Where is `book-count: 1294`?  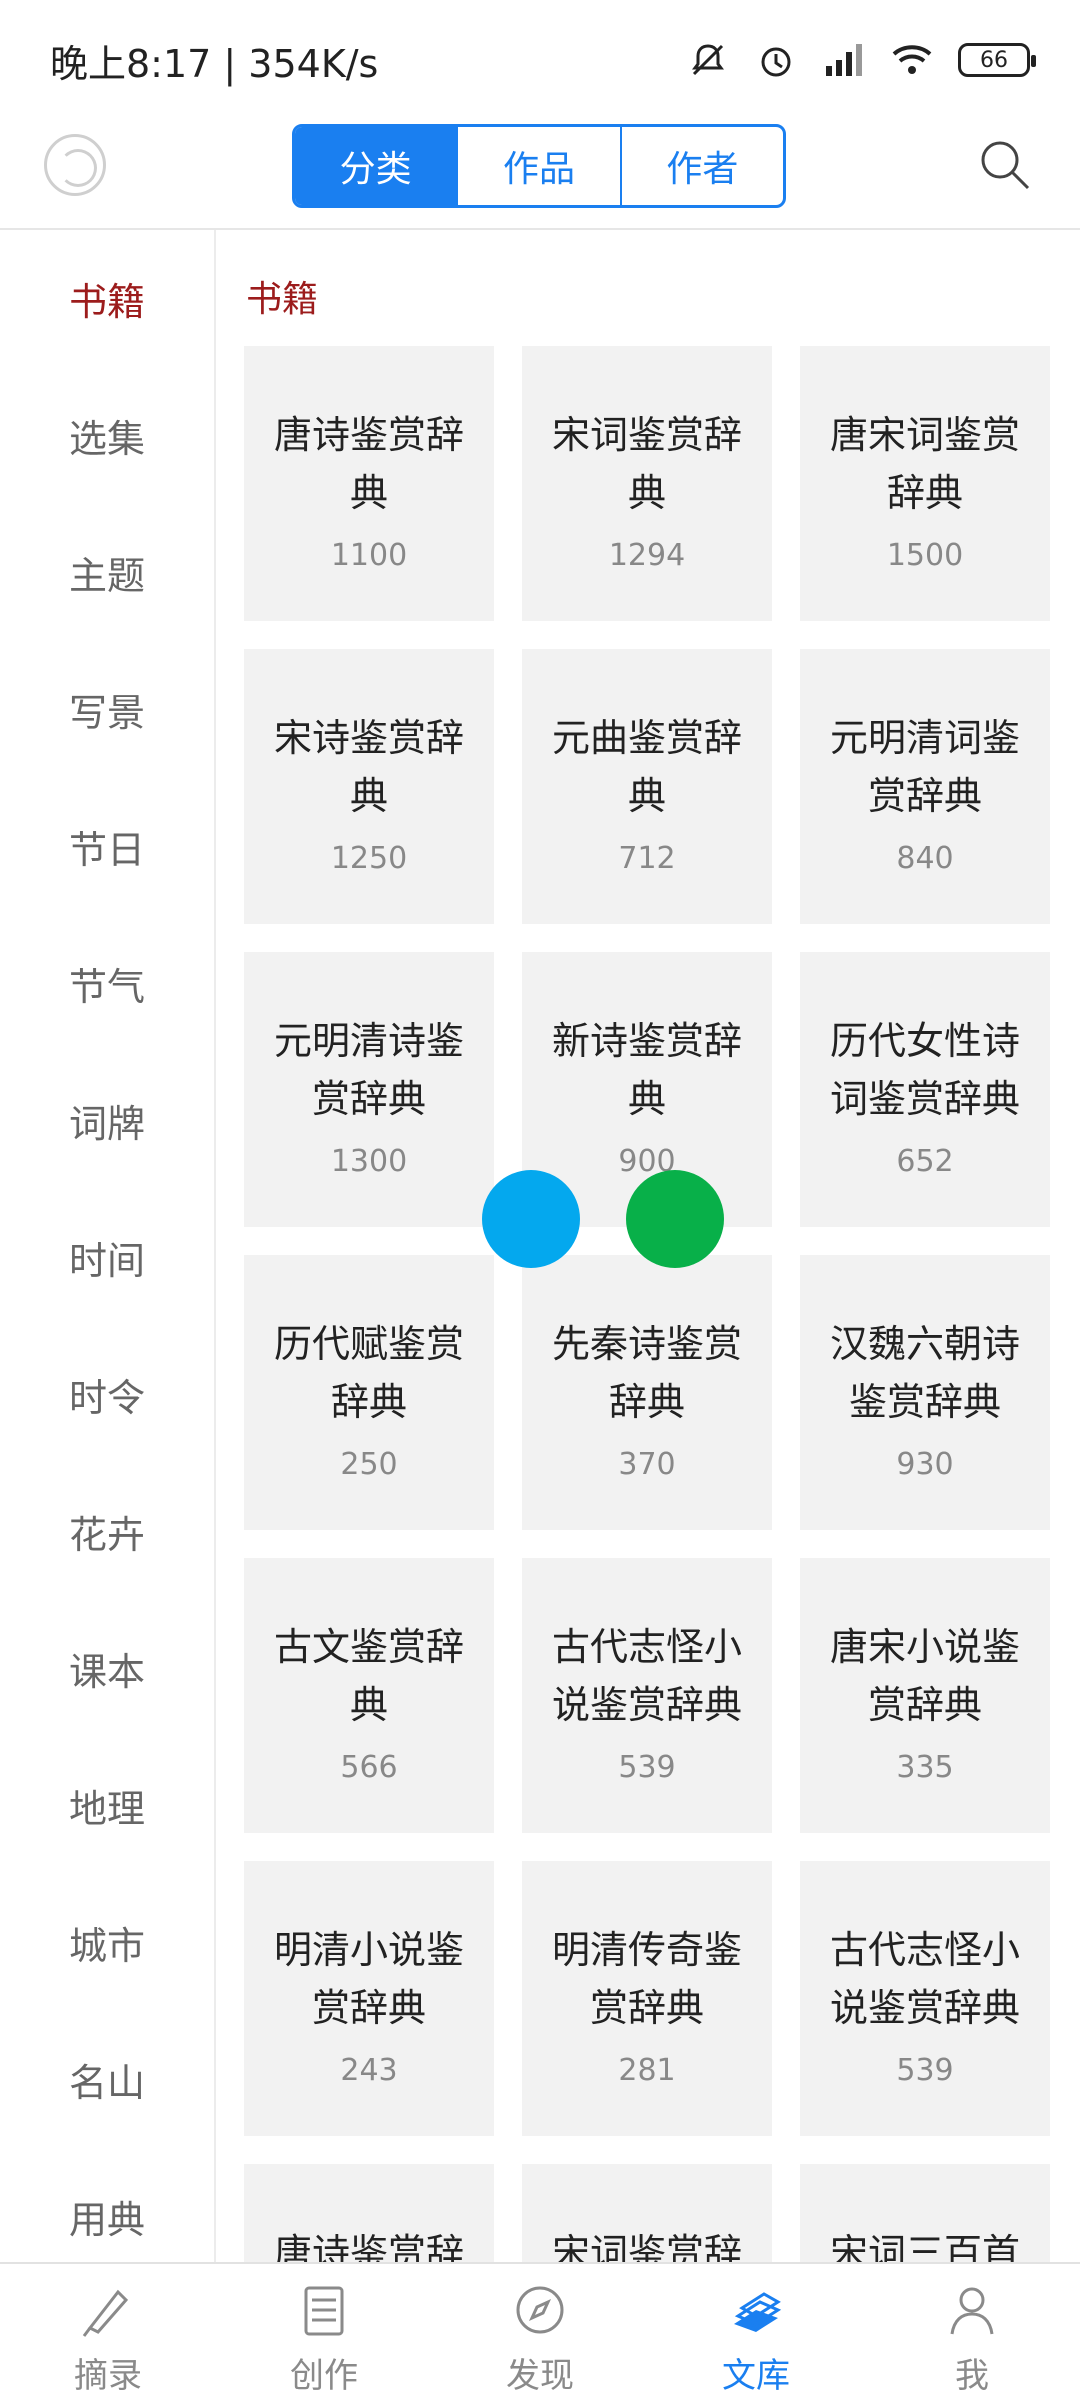
book-count: 1294 is located at coordinates (647, 555).